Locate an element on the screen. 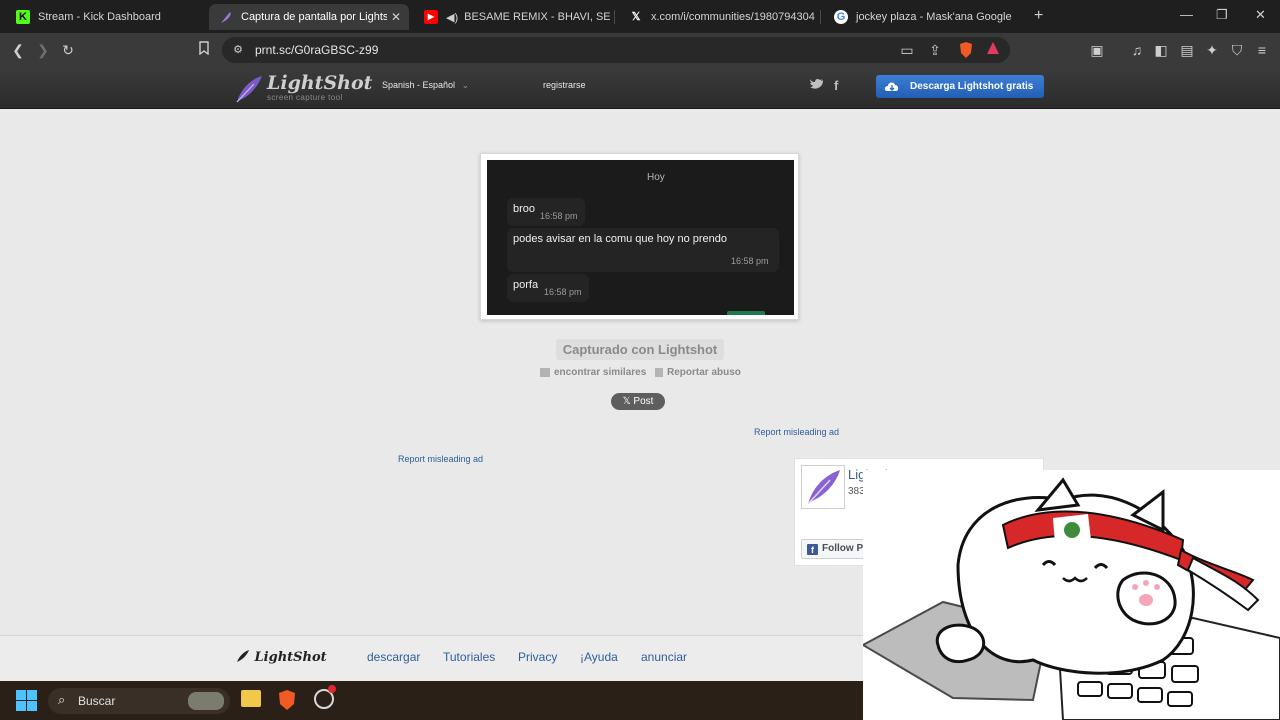  share-icon: ⇪ is located at coordinates (935, 50).